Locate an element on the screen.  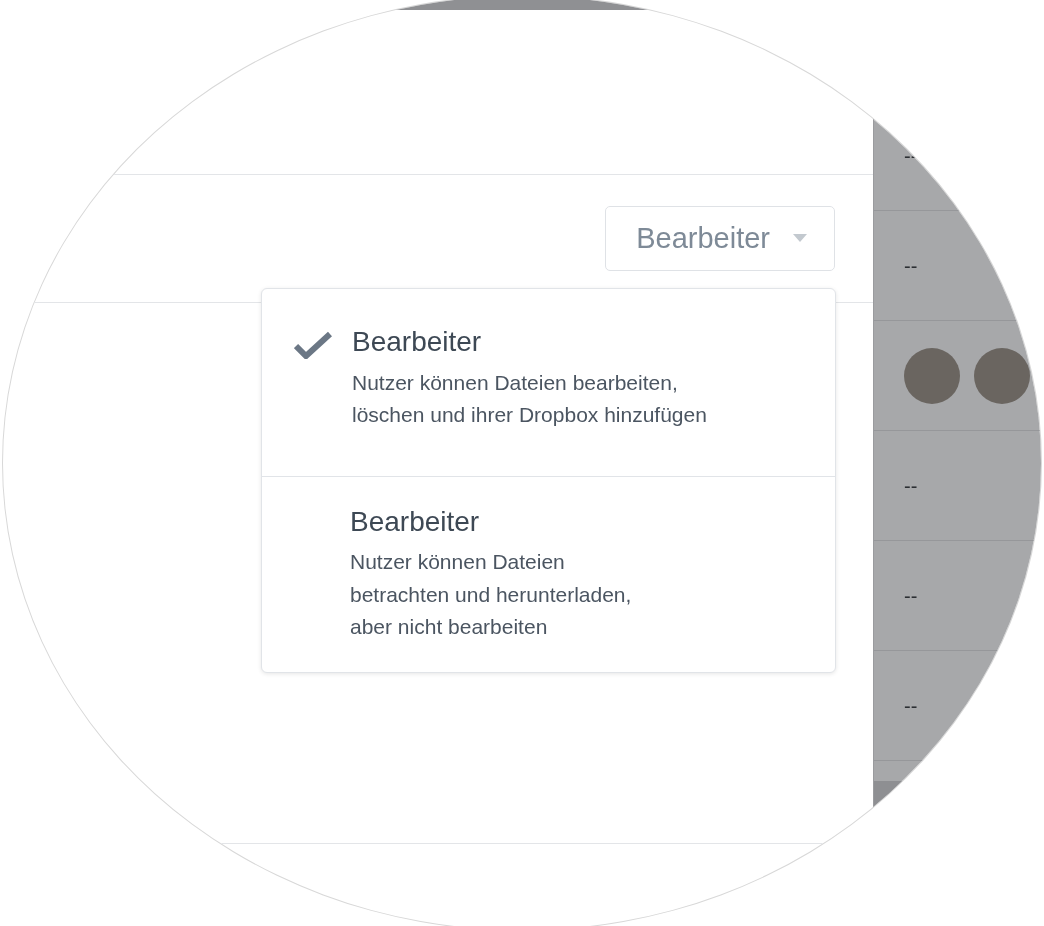
option-description: Nutzer können Dateien bearbeiten, löschen und ihrer Dropbox hinzufügen is located at coordinates (529, 399).